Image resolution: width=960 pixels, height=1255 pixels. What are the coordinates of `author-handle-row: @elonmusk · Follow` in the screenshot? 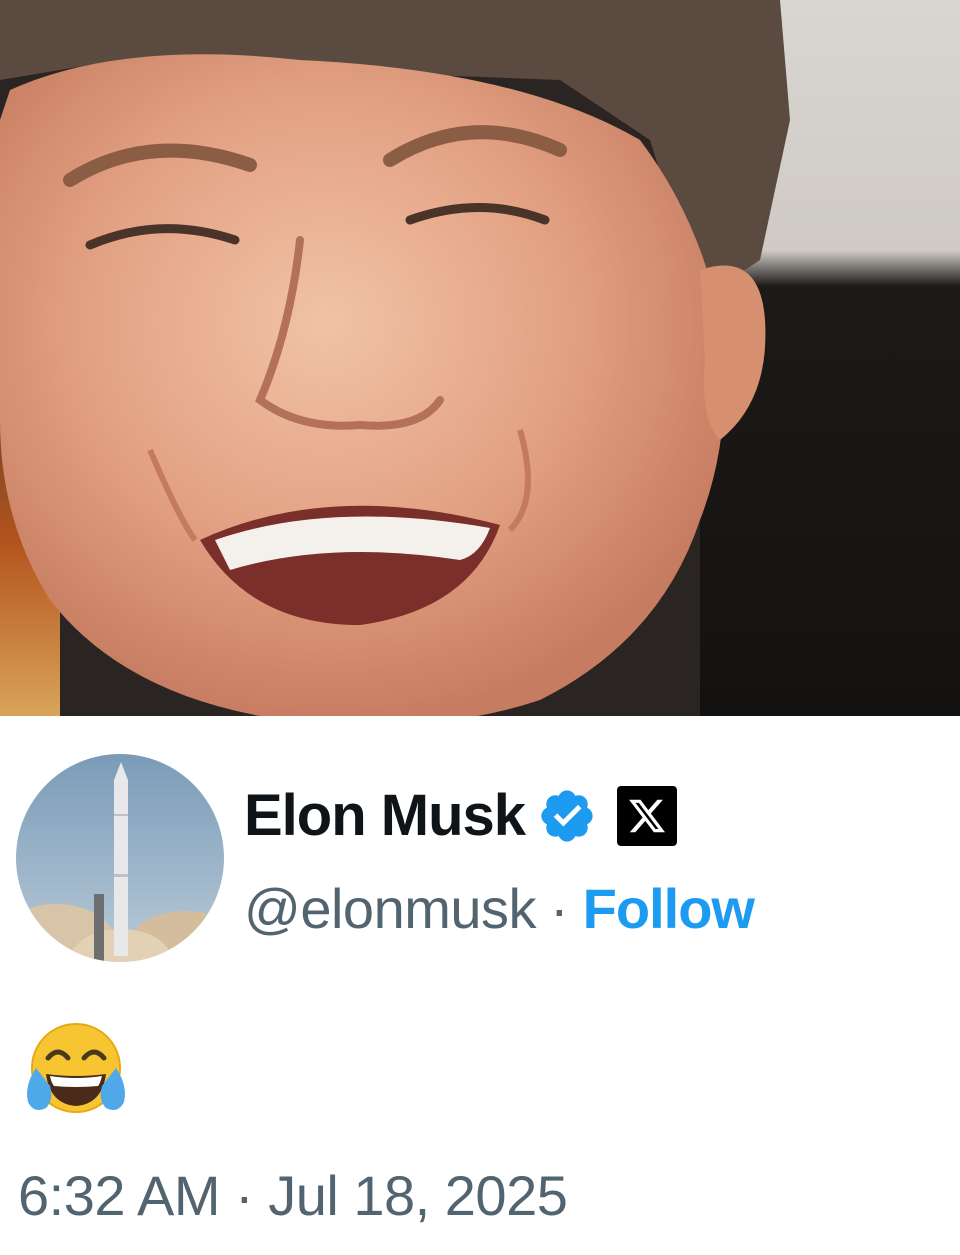 It's located at (499, 909).